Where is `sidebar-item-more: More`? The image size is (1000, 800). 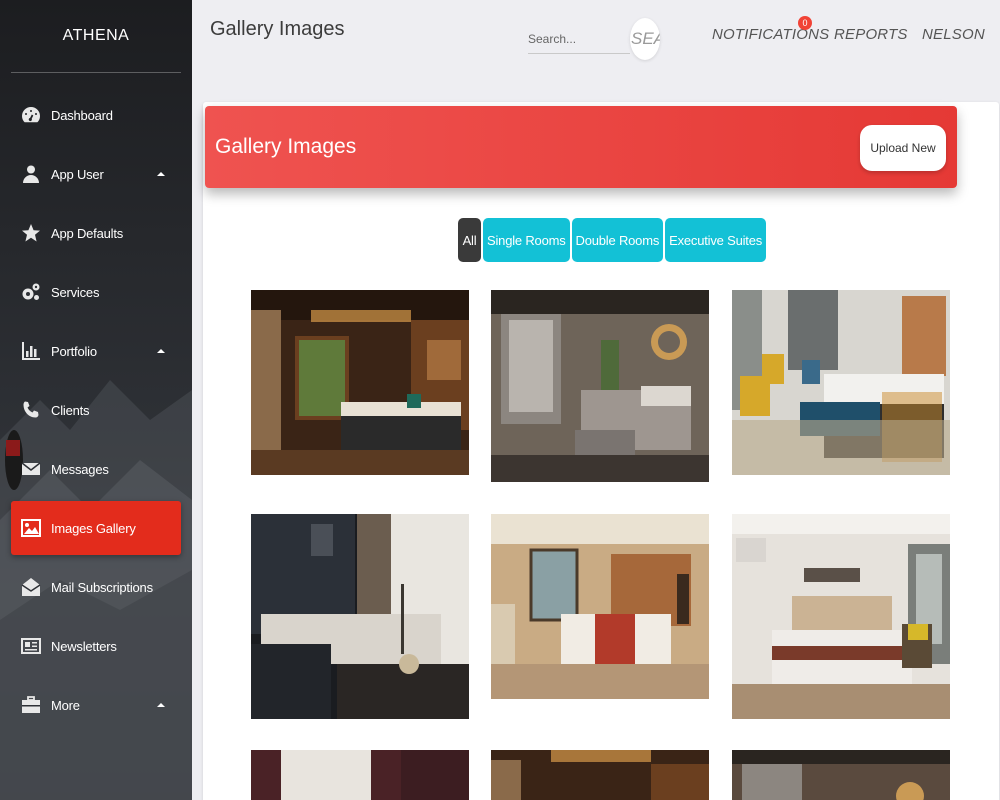 sidebar-item-more: More is located at coordinates (96, 705).